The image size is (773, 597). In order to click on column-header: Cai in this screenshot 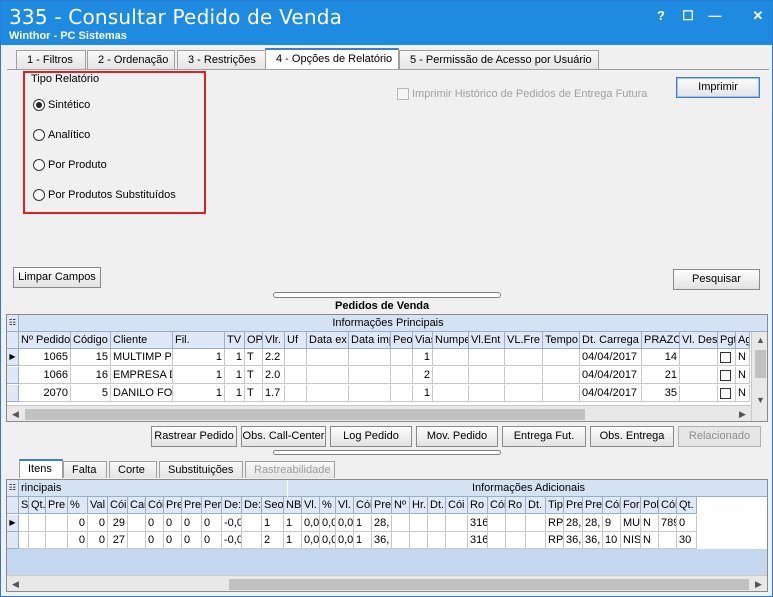, I will do `click(137, 505)`.